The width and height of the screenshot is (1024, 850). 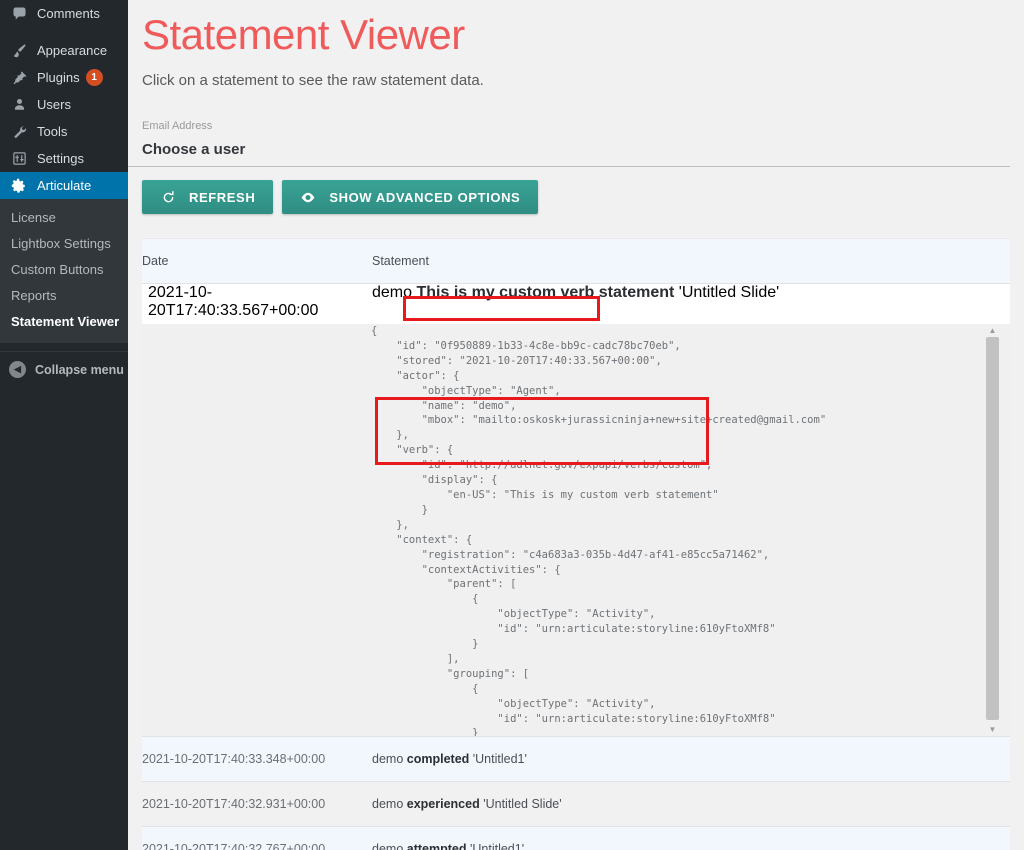 What do you see at coordinates (19, 186) in the screenshot?
I see `gear-icon` at bounding box center [19, 186].